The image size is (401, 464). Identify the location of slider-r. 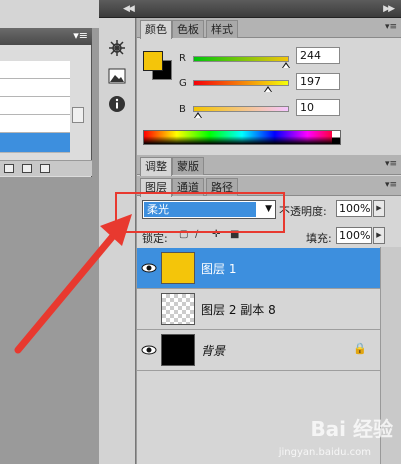
(241, 62).